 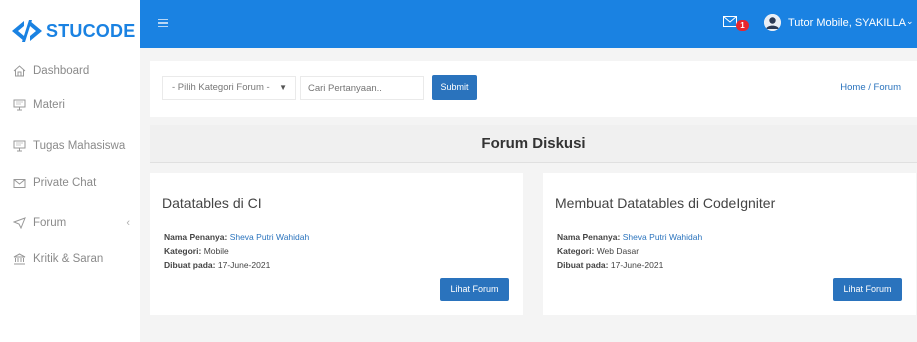 What do you see at coordinates (212, 203) in the screenshot?
I see `forum-card-title: Datatables di CI` at bounding box center [212, 203].